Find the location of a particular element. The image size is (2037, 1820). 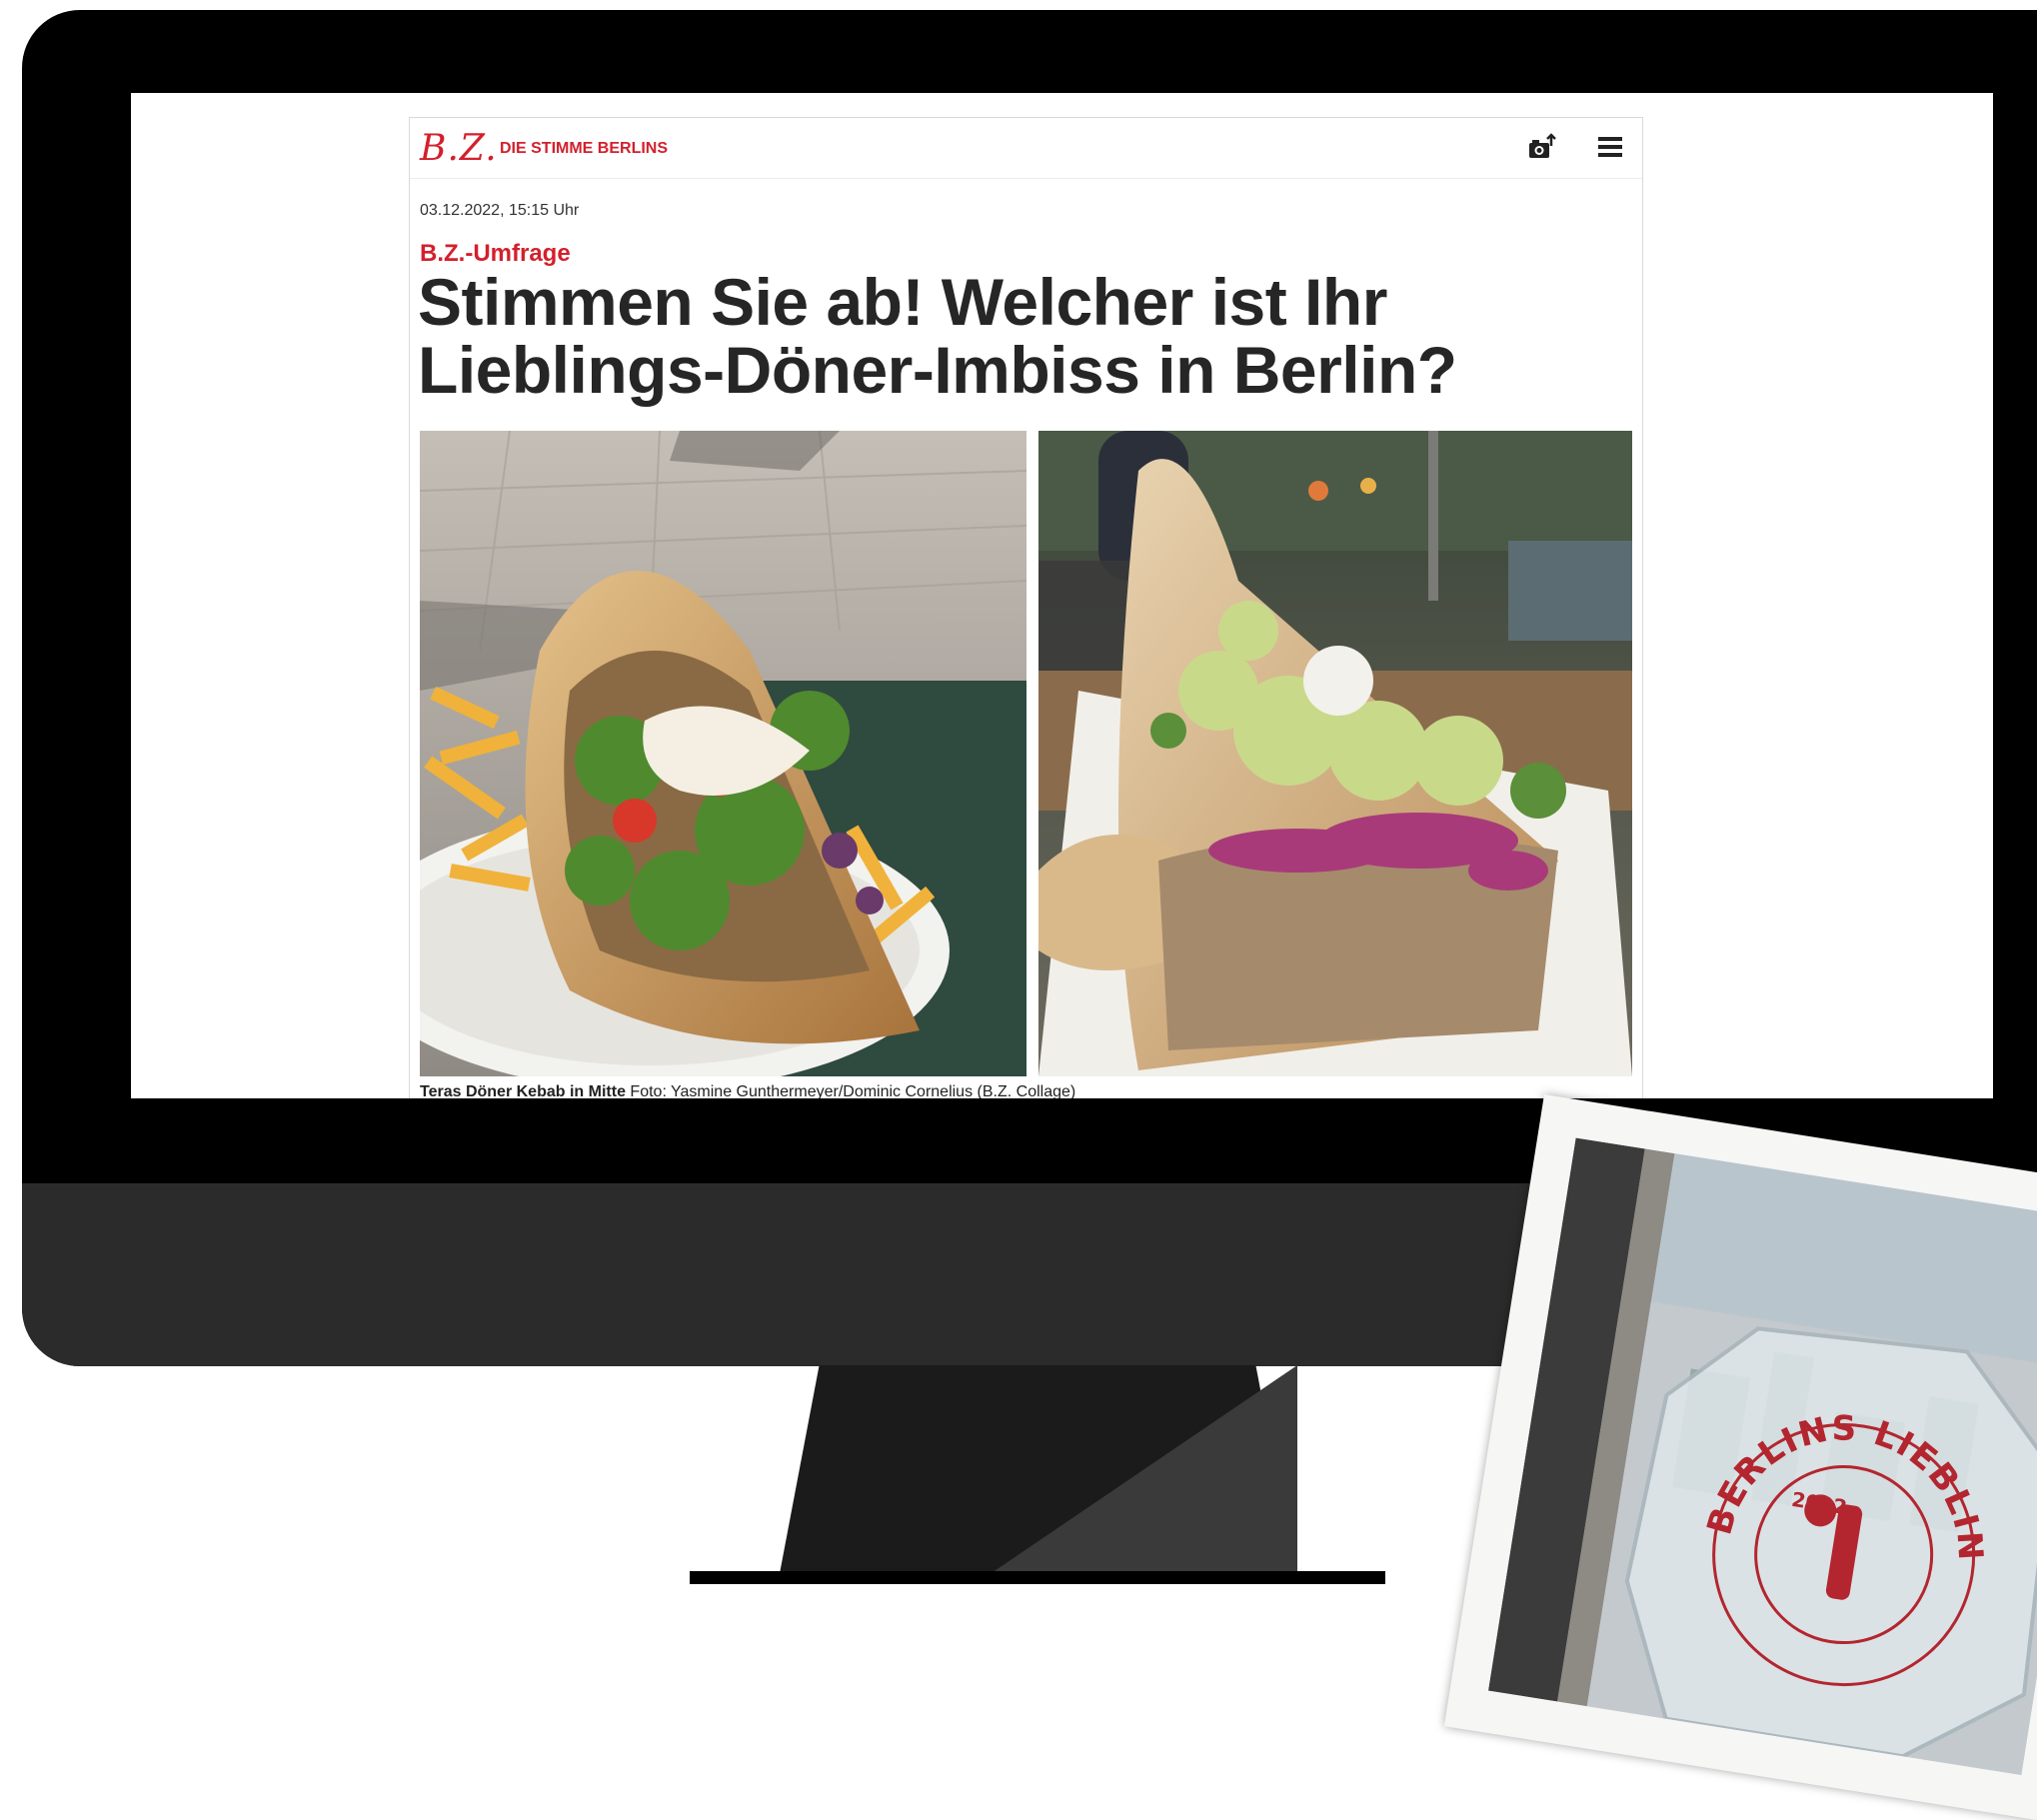

caption-title: Teras Döner Kebab in Mitte is located at coordinates (523, 1090).